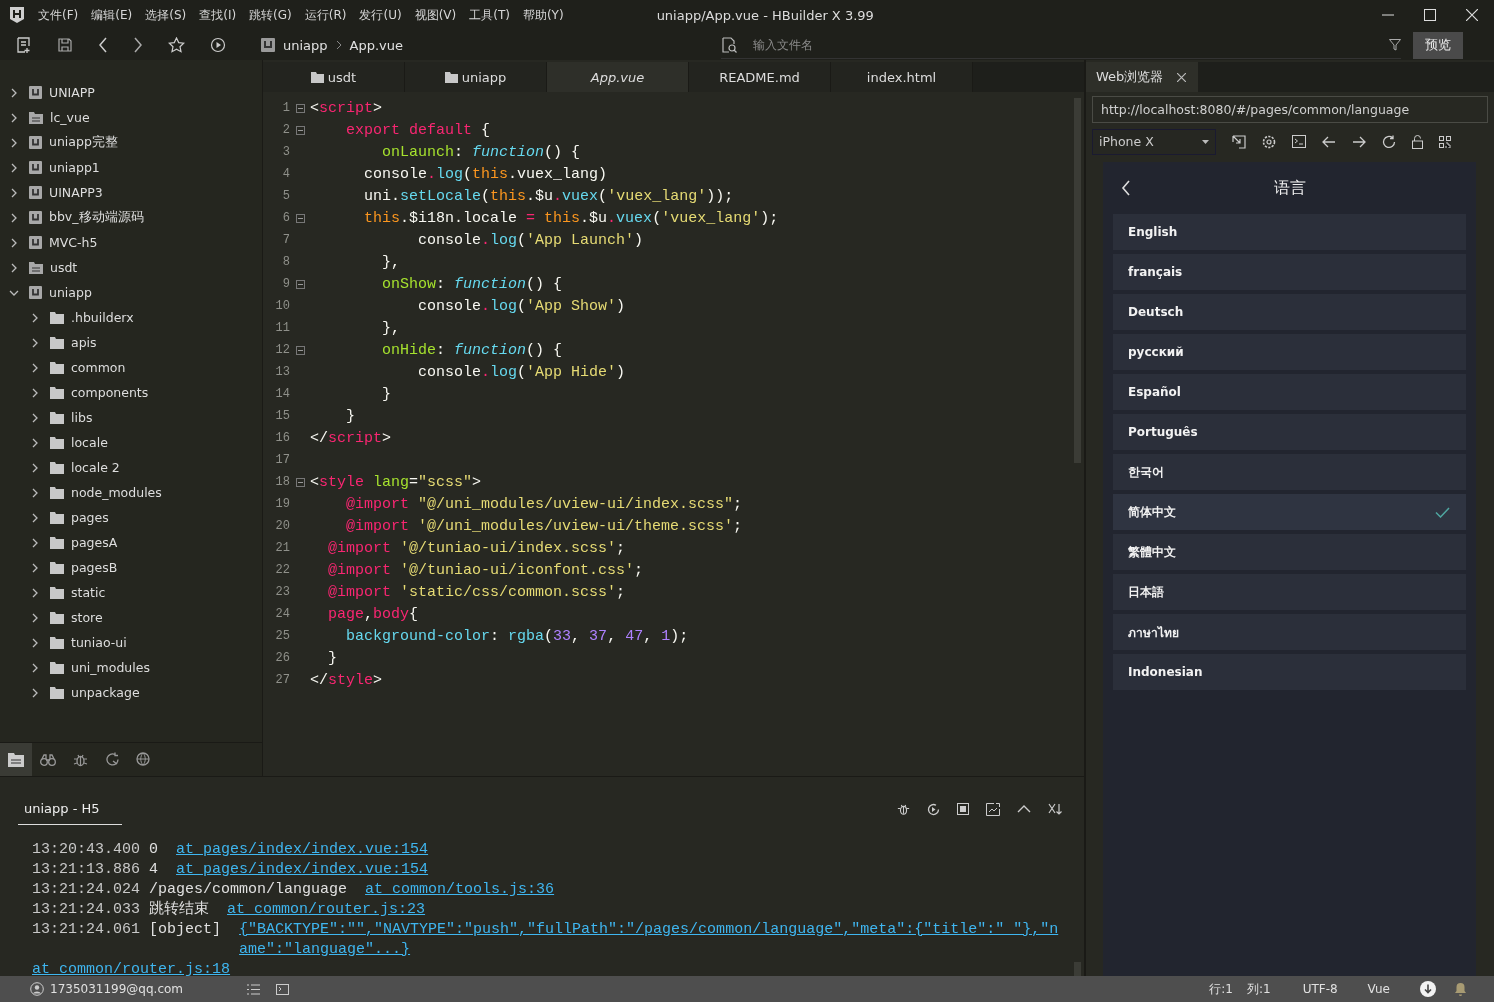 The height and width of the screenshot is (1002, 1494). Describe the element at coordinates (117, 989) in the screenshot. I see `account-label: 1735031199@qq.com` at that location.